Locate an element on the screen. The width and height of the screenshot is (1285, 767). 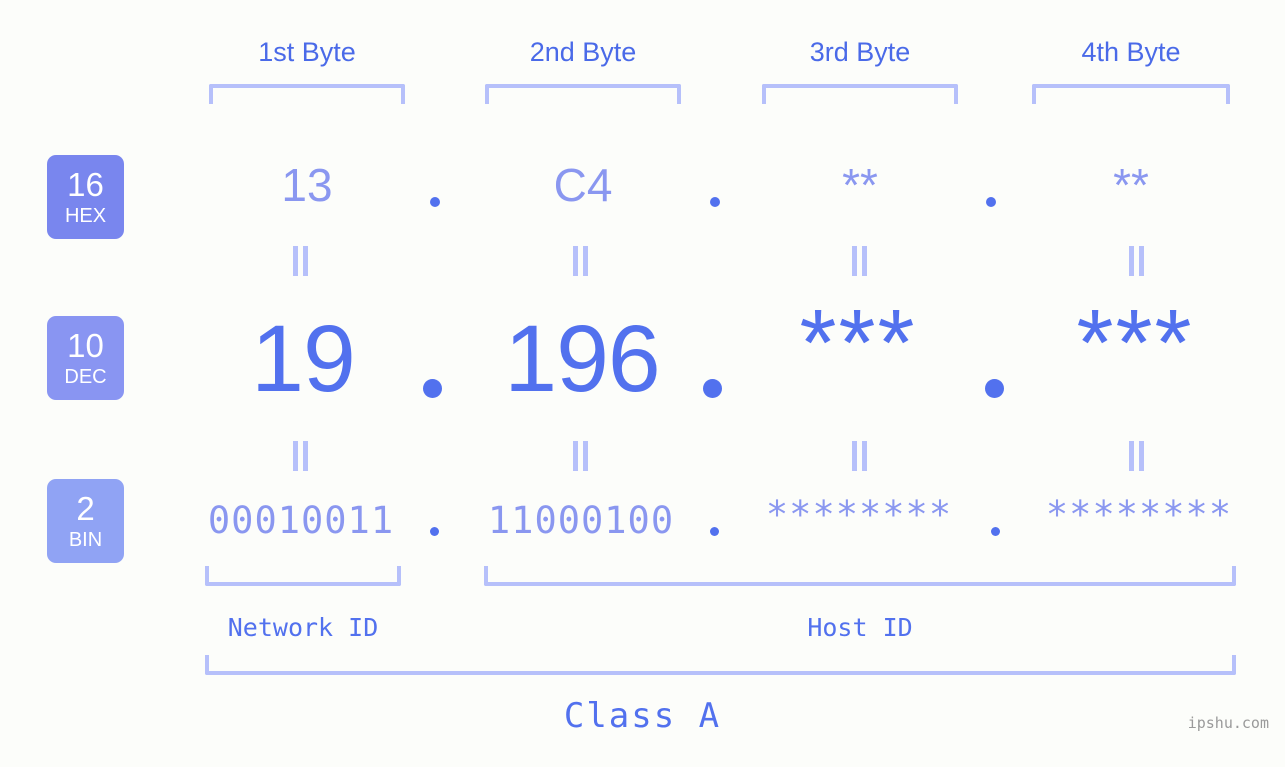
base-badge-hex: 16 HEX is located at coordinates (85, 197).